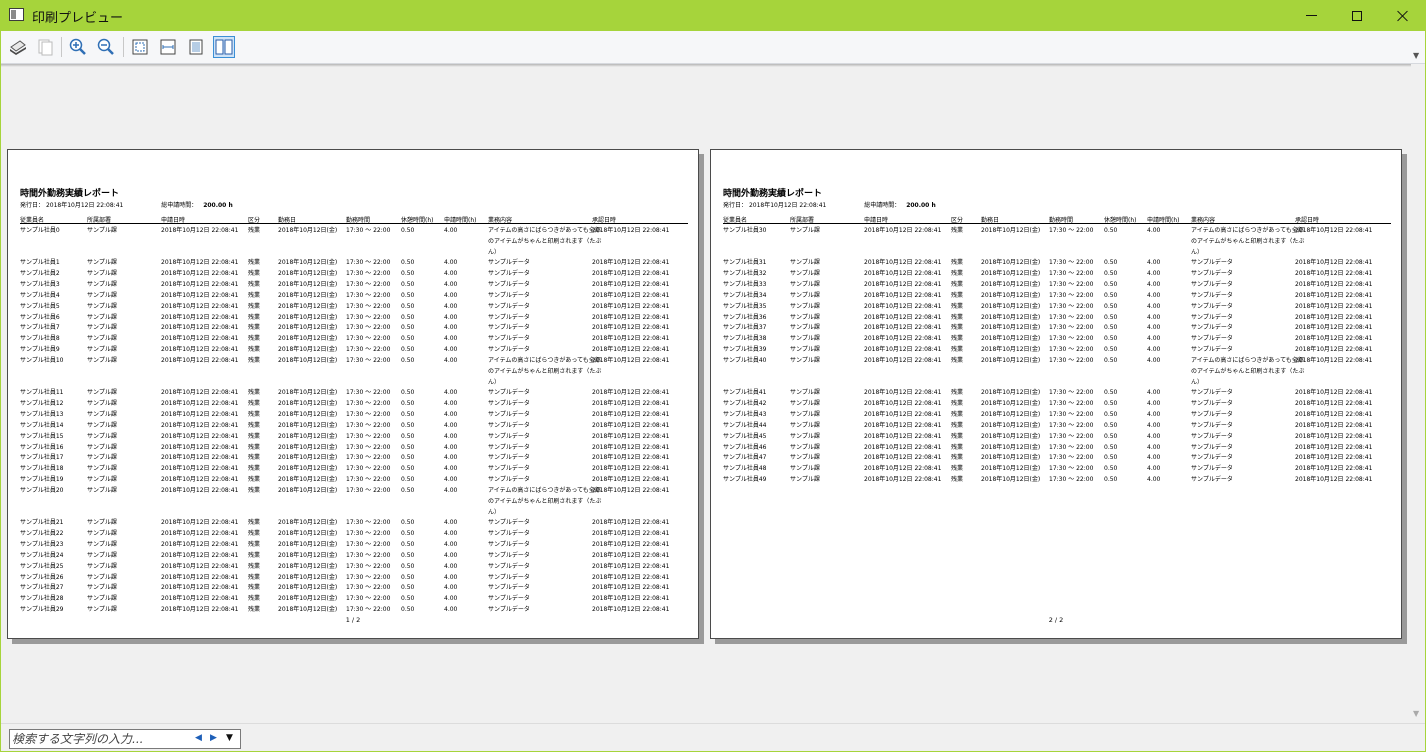 The width and height of the screenshot is (1426, 752). I want to click on minimize-button, so click(1311, 15).